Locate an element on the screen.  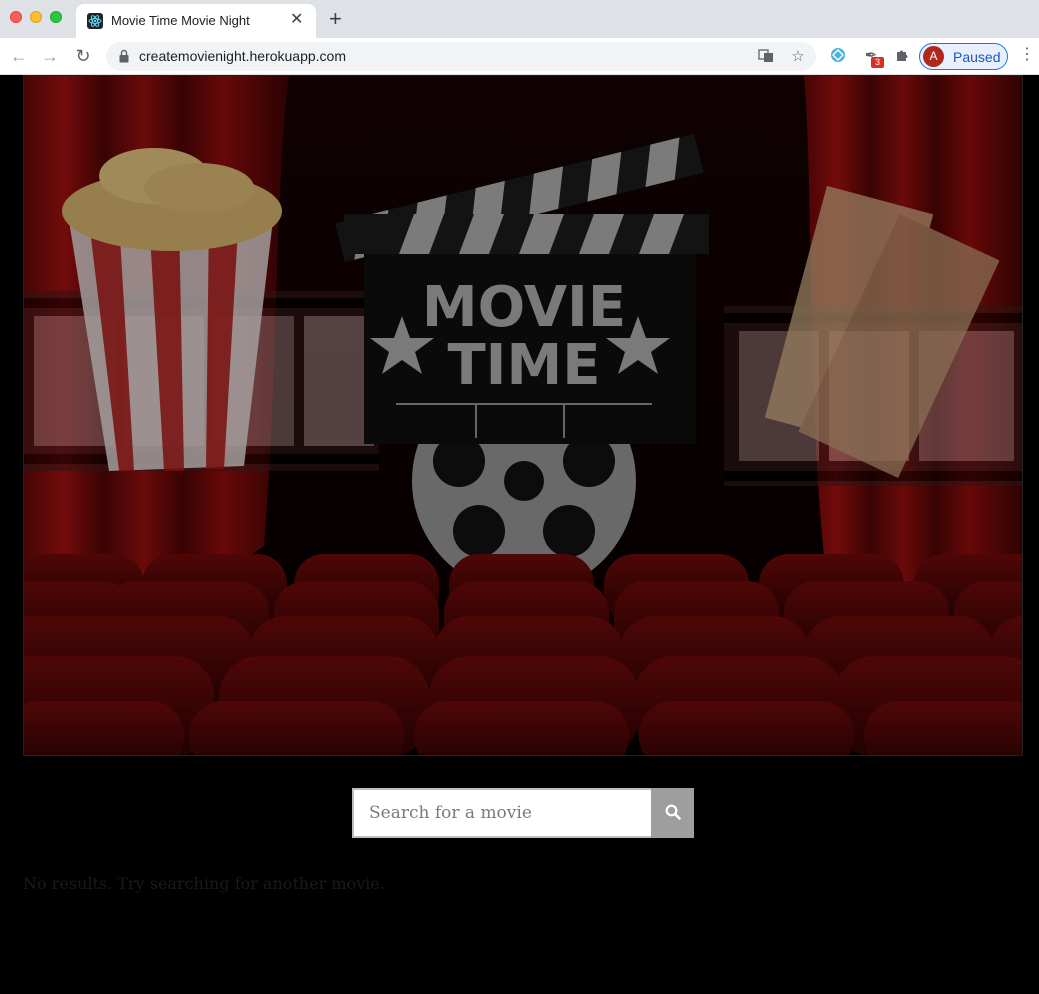
window-minimize-button is located at coordinates (36, 17).